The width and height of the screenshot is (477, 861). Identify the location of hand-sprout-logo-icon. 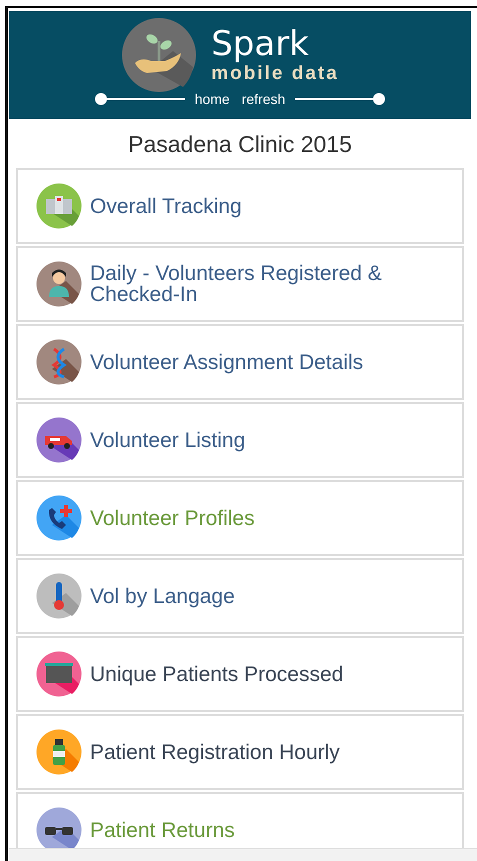
(159, 55).